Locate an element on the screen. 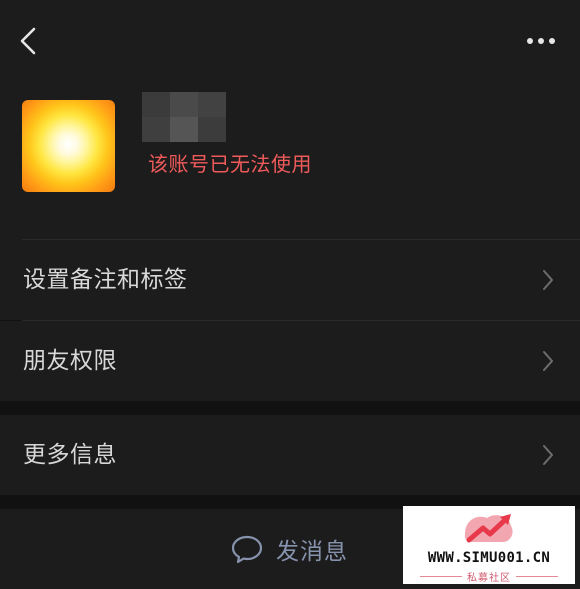 This screenshot has height=589, width=580. upward-arrow-logo-icon is located at coordinates (488, 528).